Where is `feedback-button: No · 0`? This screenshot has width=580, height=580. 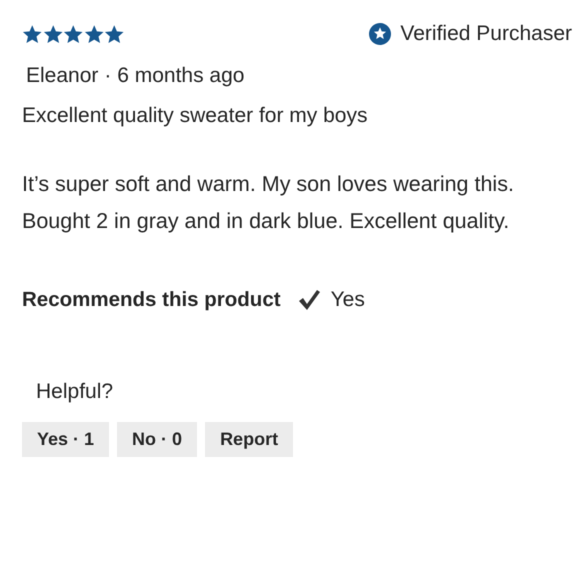 feedback-button: No · 0 is located at coordinates (157, 439).